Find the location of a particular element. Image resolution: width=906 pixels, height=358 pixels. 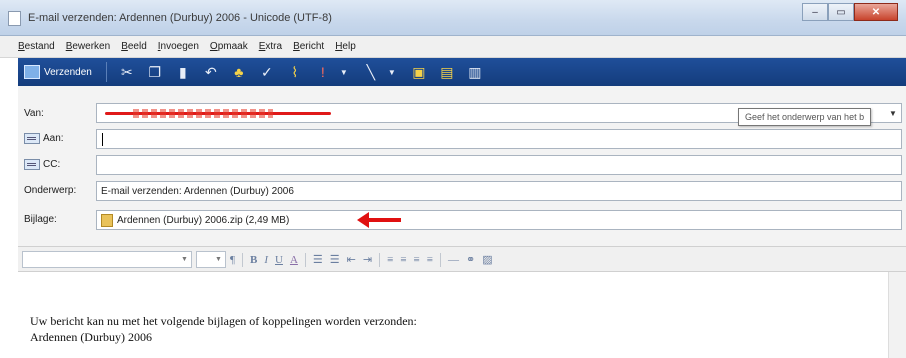

menu-invoegen: Invoegen is located at coordinates (178, 46).